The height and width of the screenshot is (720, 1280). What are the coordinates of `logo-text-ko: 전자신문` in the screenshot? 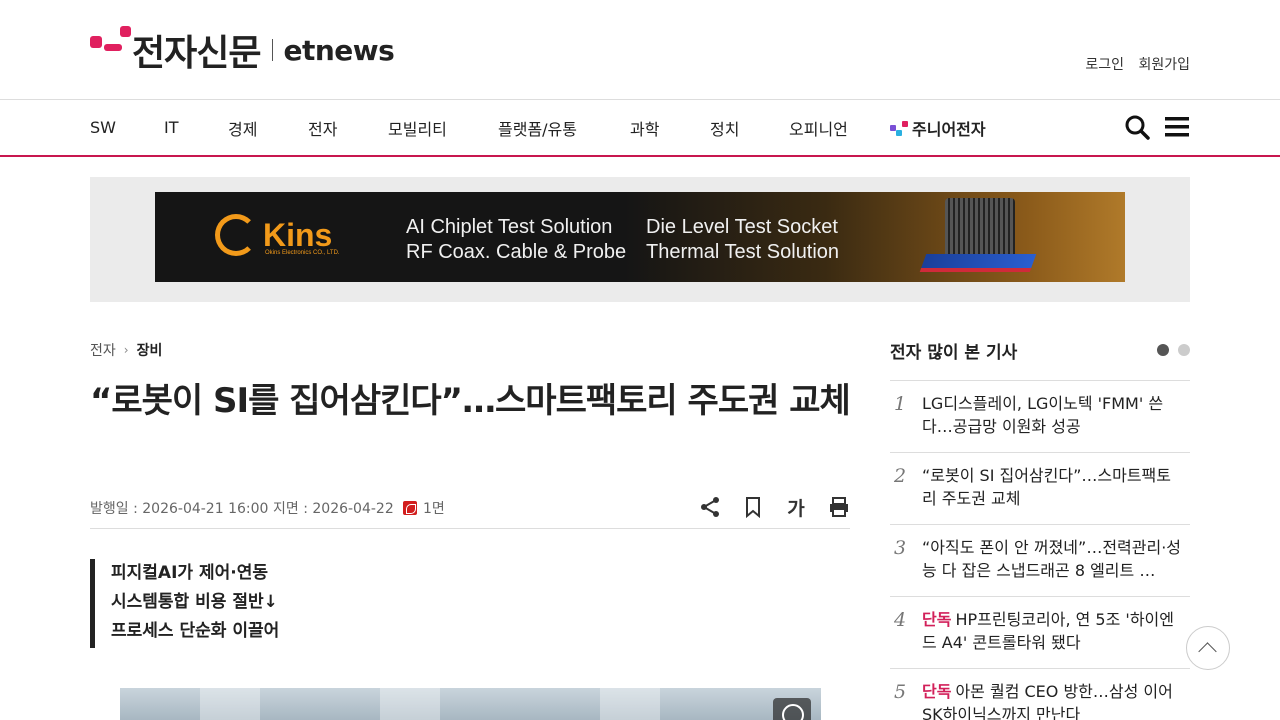 It's located at (196, 53).